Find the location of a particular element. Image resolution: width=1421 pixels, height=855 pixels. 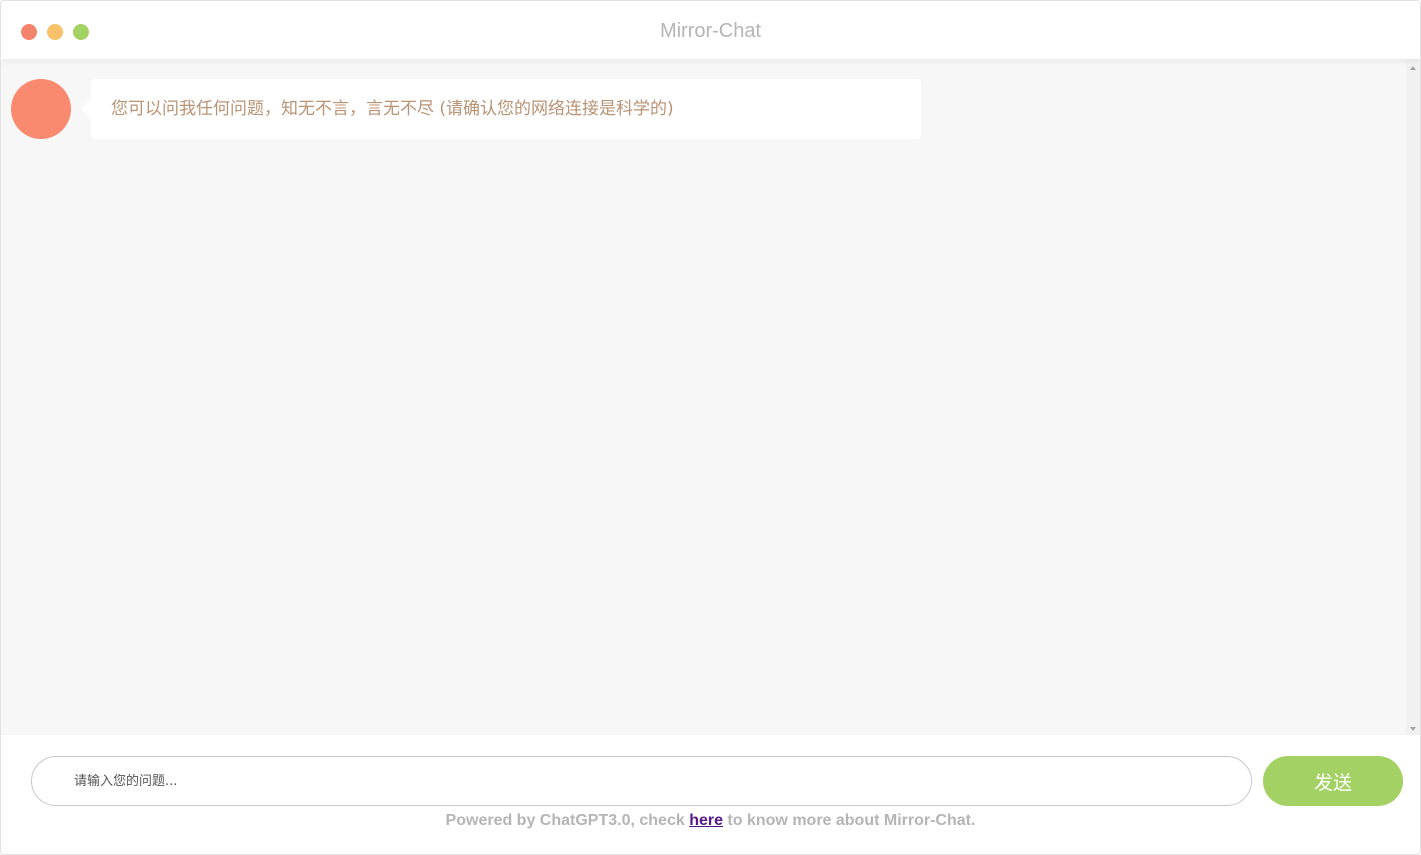

bubble-pointer is located at coordinates (86, 109).